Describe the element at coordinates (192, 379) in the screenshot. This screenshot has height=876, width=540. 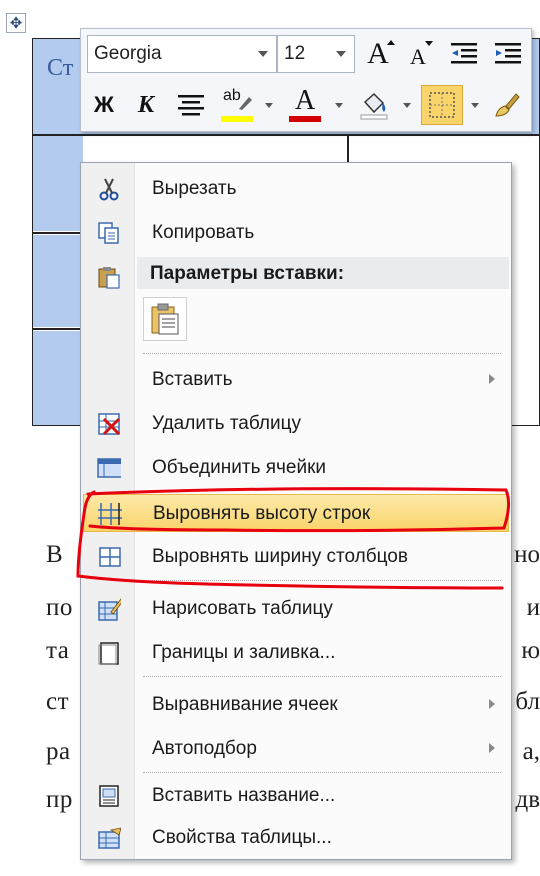
I see `menu-item-label: Вставить` at that location.